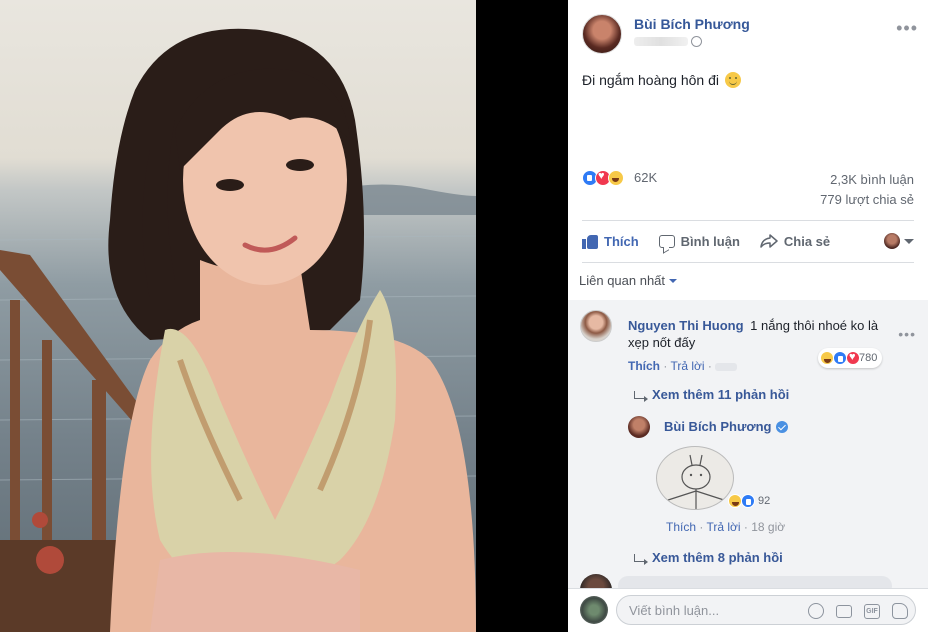  Describe the element at coordinates (622, 280) in the screenshot. I see `sort-label: Liên quan nhất` at that location.